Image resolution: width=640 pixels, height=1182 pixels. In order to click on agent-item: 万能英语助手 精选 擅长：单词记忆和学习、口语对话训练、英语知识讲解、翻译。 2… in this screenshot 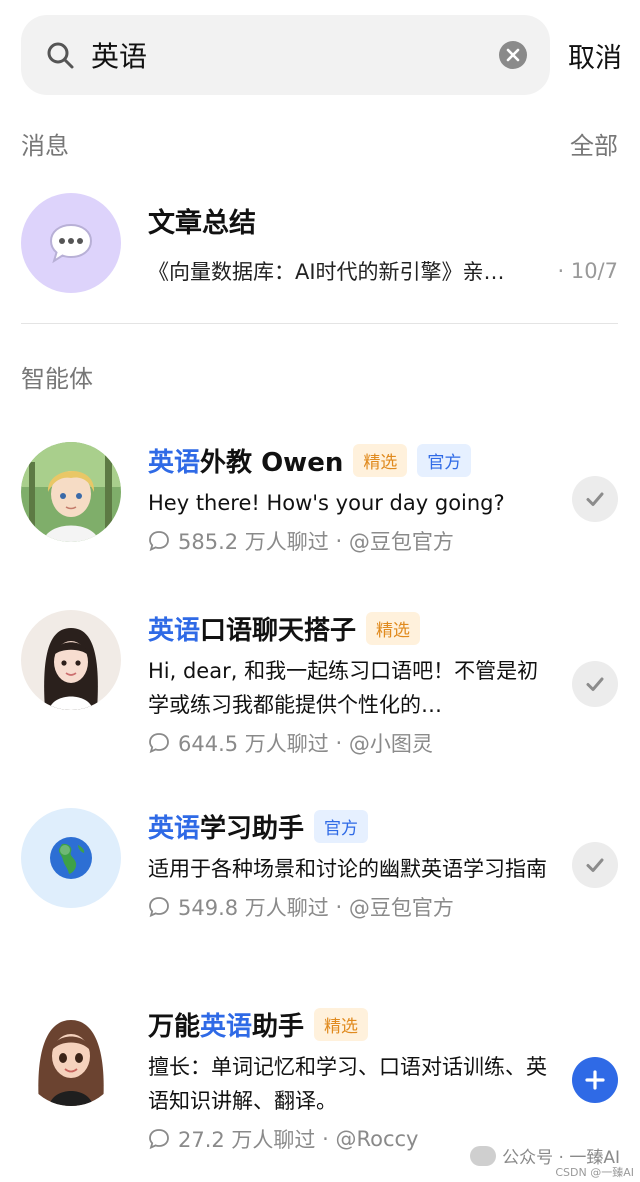, I will do `click(319, 1080)`.